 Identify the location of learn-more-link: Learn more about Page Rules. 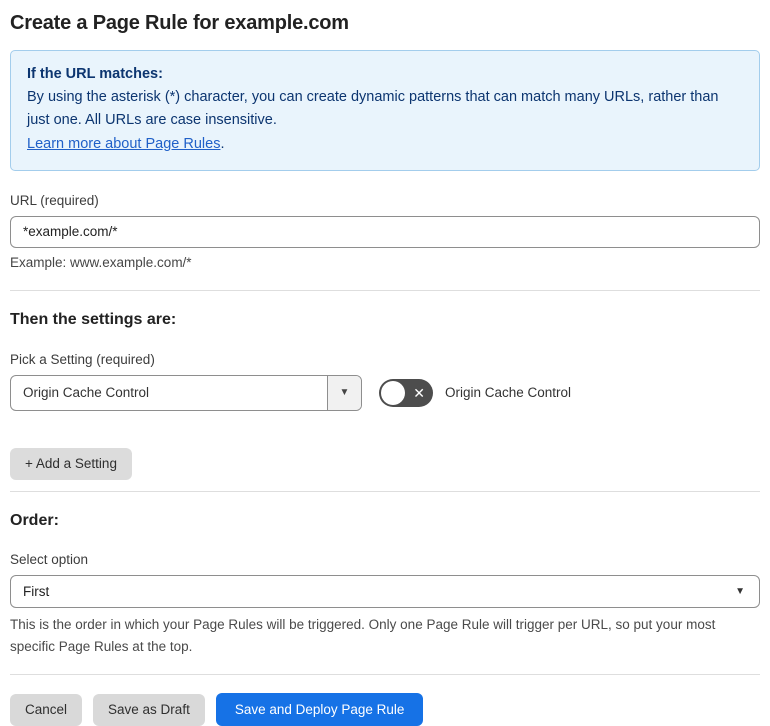
(123, 144).